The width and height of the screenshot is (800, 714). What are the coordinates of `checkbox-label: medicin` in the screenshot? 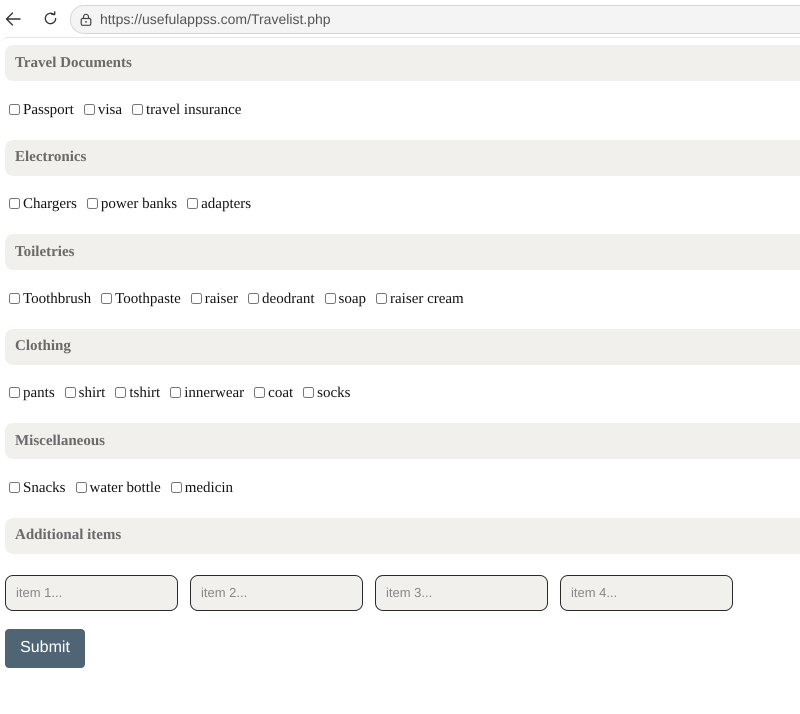 It's located at (209, 488).